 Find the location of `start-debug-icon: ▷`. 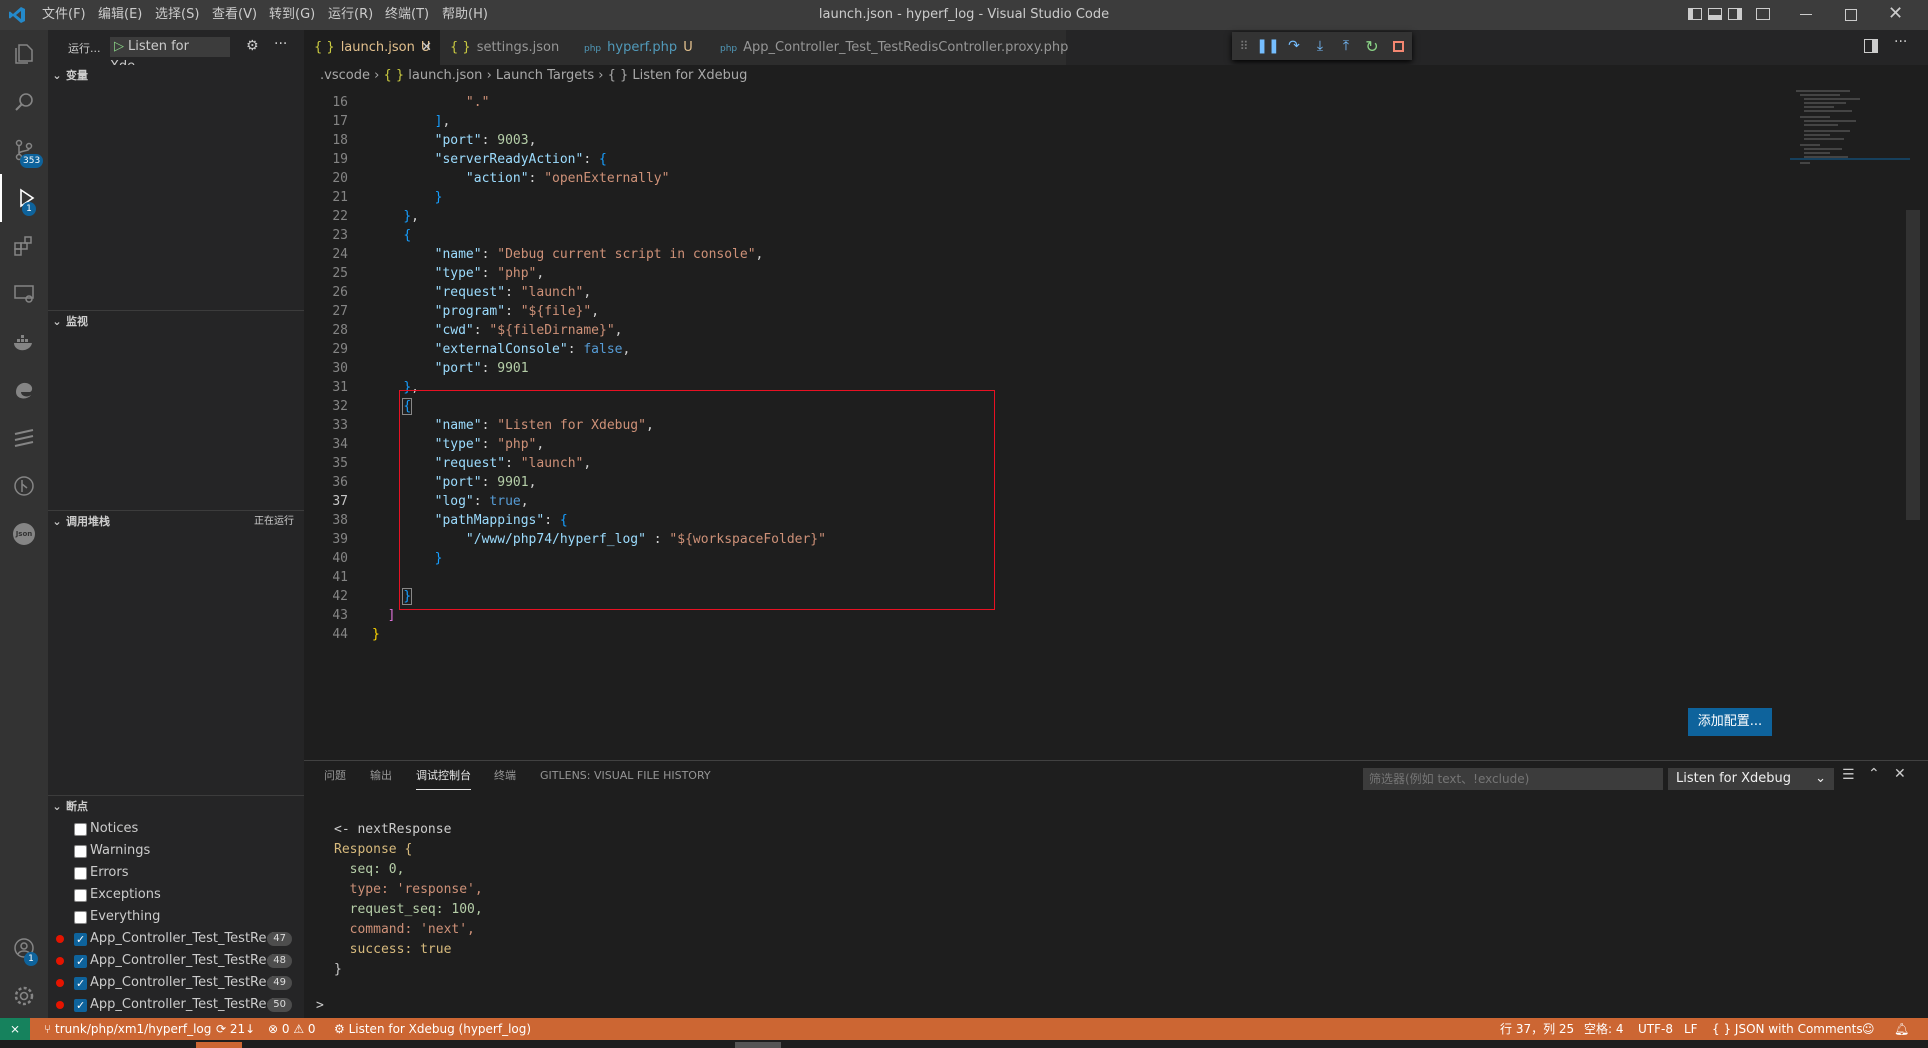

start-debug-icon: ▷ is located at coordinates (119, 46).